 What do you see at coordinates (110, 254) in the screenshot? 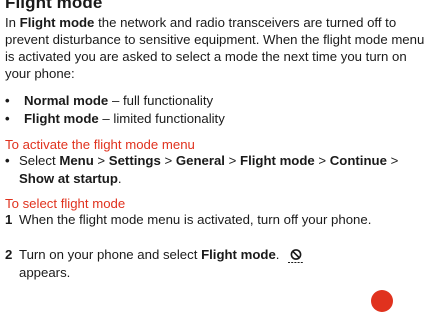
I see `step-text-prefix: Turn on your phone and select` at bounding box center [110, 254].